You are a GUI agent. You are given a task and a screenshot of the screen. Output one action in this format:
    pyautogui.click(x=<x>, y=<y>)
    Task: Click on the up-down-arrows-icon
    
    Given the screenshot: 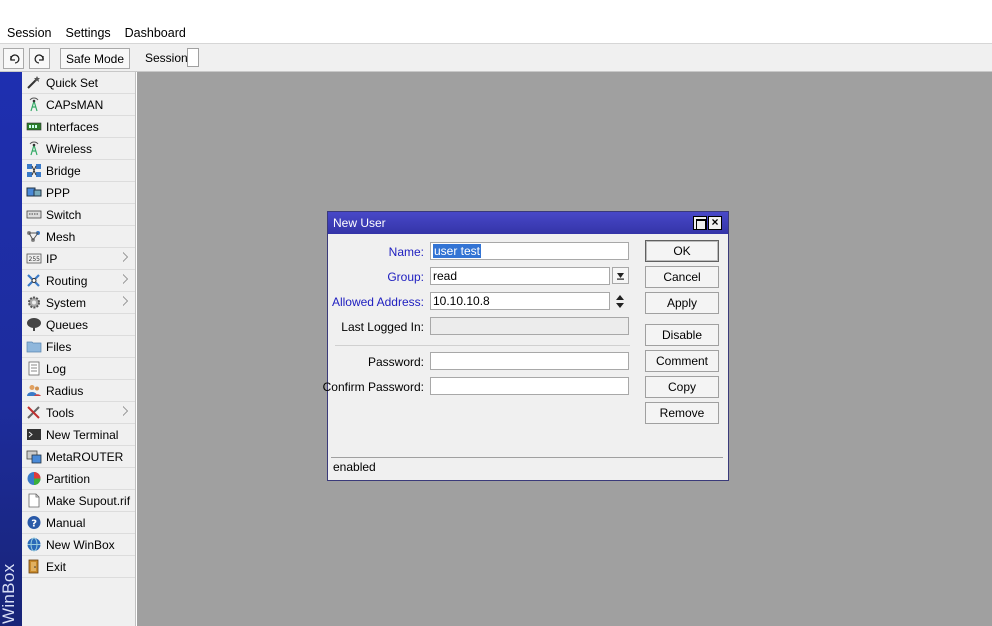 What is the action you would take?
    pyautogui.click(x=620, y=301)
    